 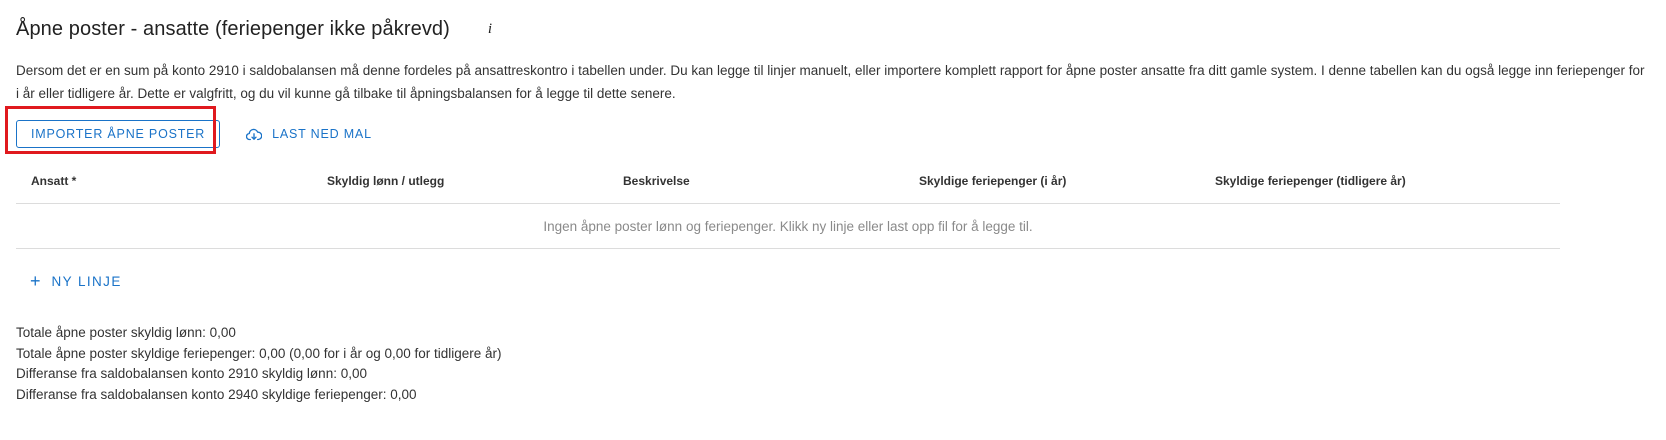 What do you see at coordinates (833, 134) in the screenshot?
I see `actions-bar: IMPORTER ÅPNE POSTER LAST NED MAL` at bounding box center [833, 134].